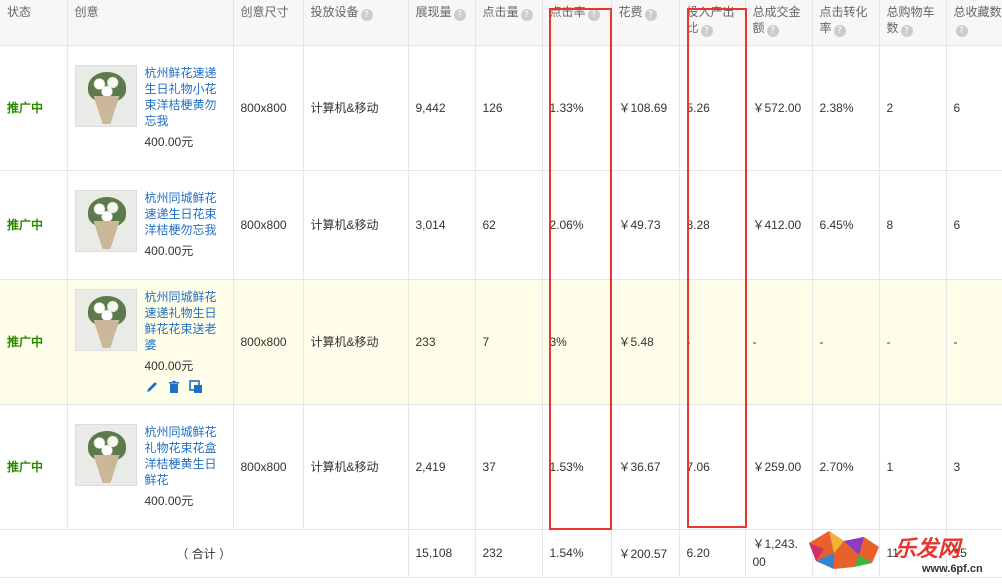 This screenshot has height=585, width=1002. What do you see at coordinates (844, 550) in the screenshot?
I see `bull-logo-icon` at bounding box center [844, 550].